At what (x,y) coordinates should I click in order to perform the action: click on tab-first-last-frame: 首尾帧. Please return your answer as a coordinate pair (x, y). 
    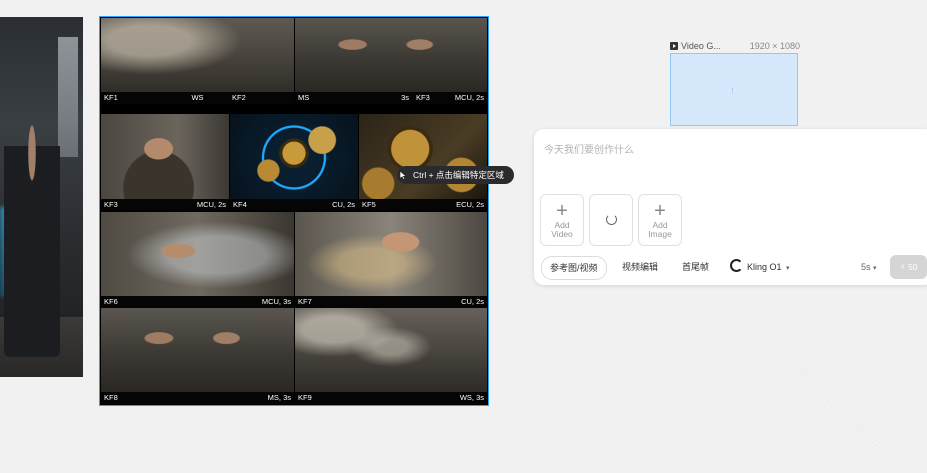
    Looking at the image, I should click on (695, 267).